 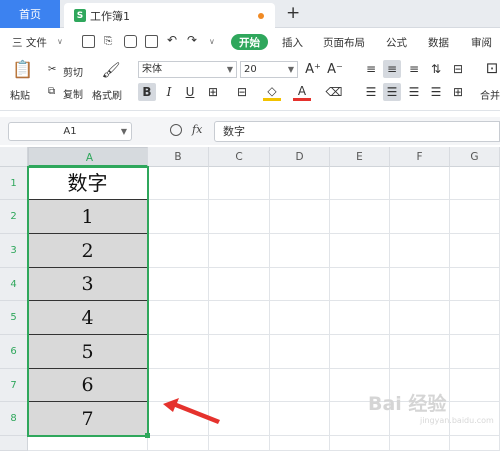 I want to click on cell-a5: 4, so click(x=87, y=318).